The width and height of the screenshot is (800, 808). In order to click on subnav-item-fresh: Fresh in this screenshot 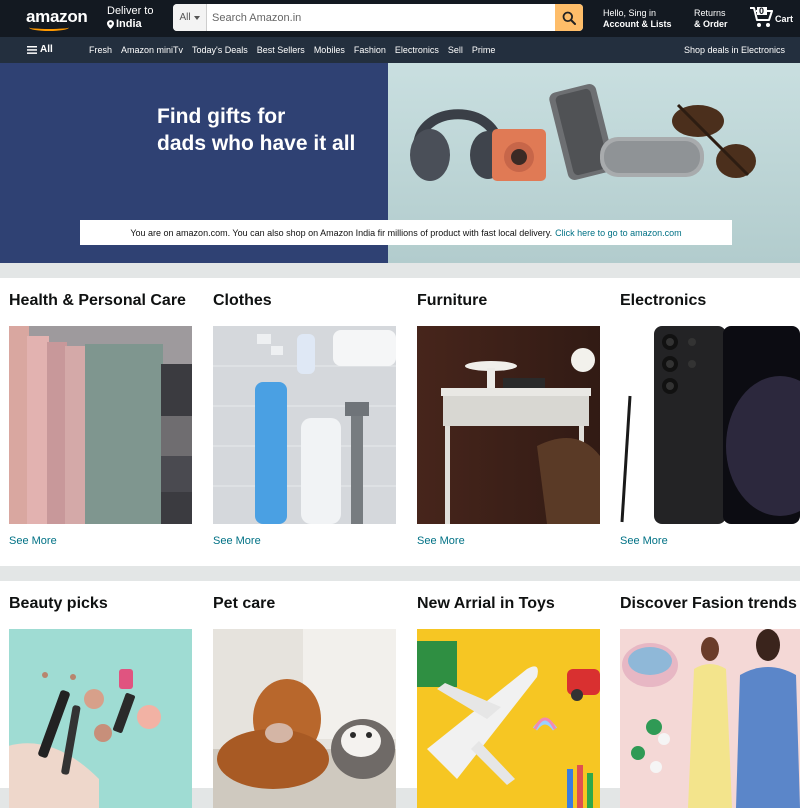, I will do `click(100, 50)`.